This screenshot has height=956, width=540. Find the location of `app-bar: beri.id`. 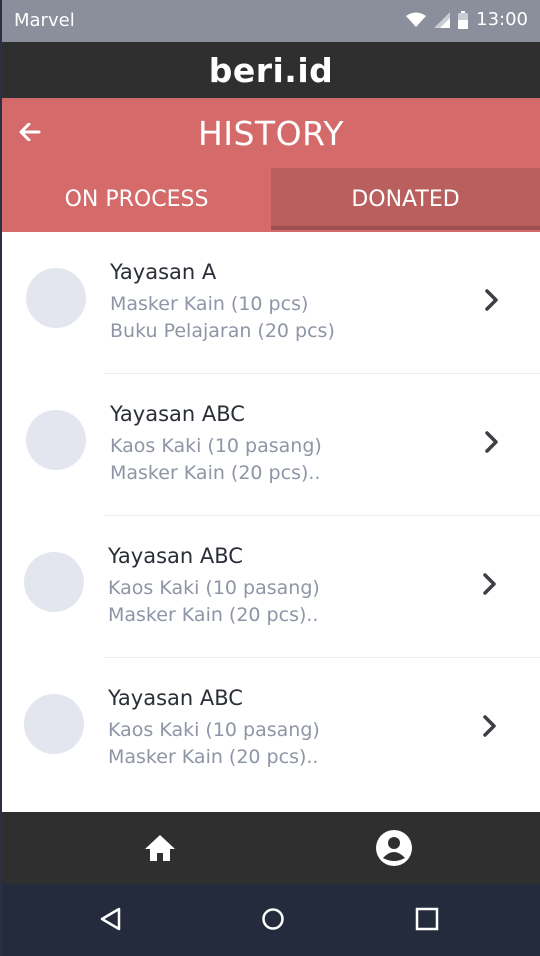

app-bar: beri.id is located at coordinates (271, 70).